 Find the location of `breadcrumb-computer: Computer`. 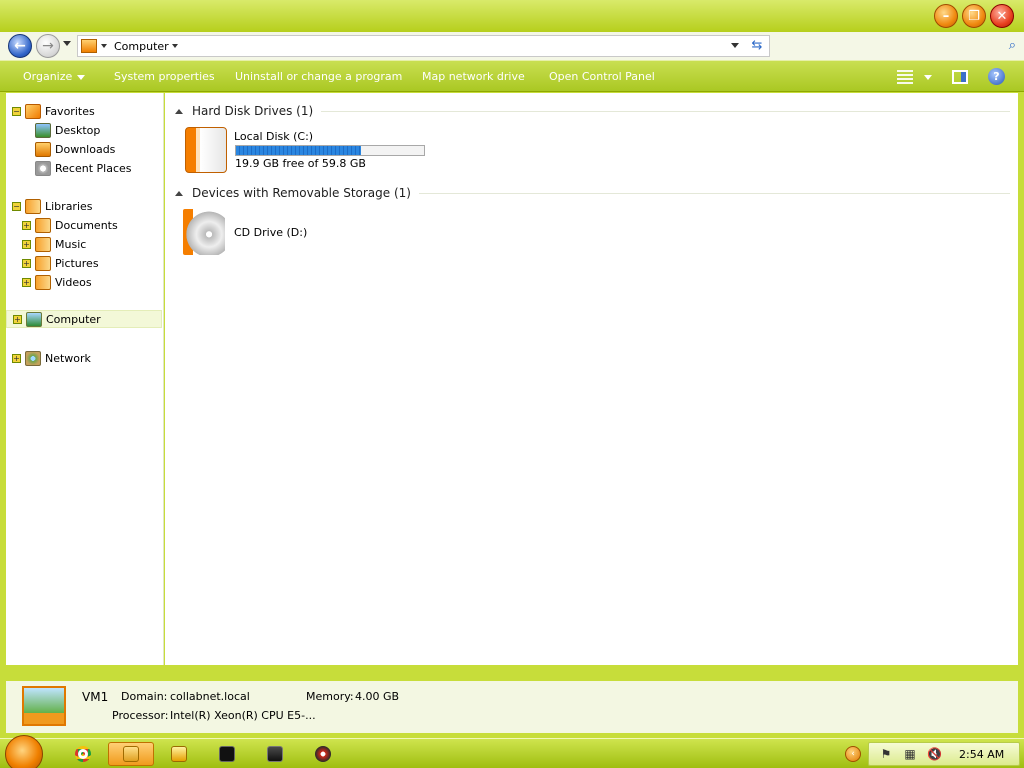

breadcrumb-computer: Computer is located at coordinates (141, 46).